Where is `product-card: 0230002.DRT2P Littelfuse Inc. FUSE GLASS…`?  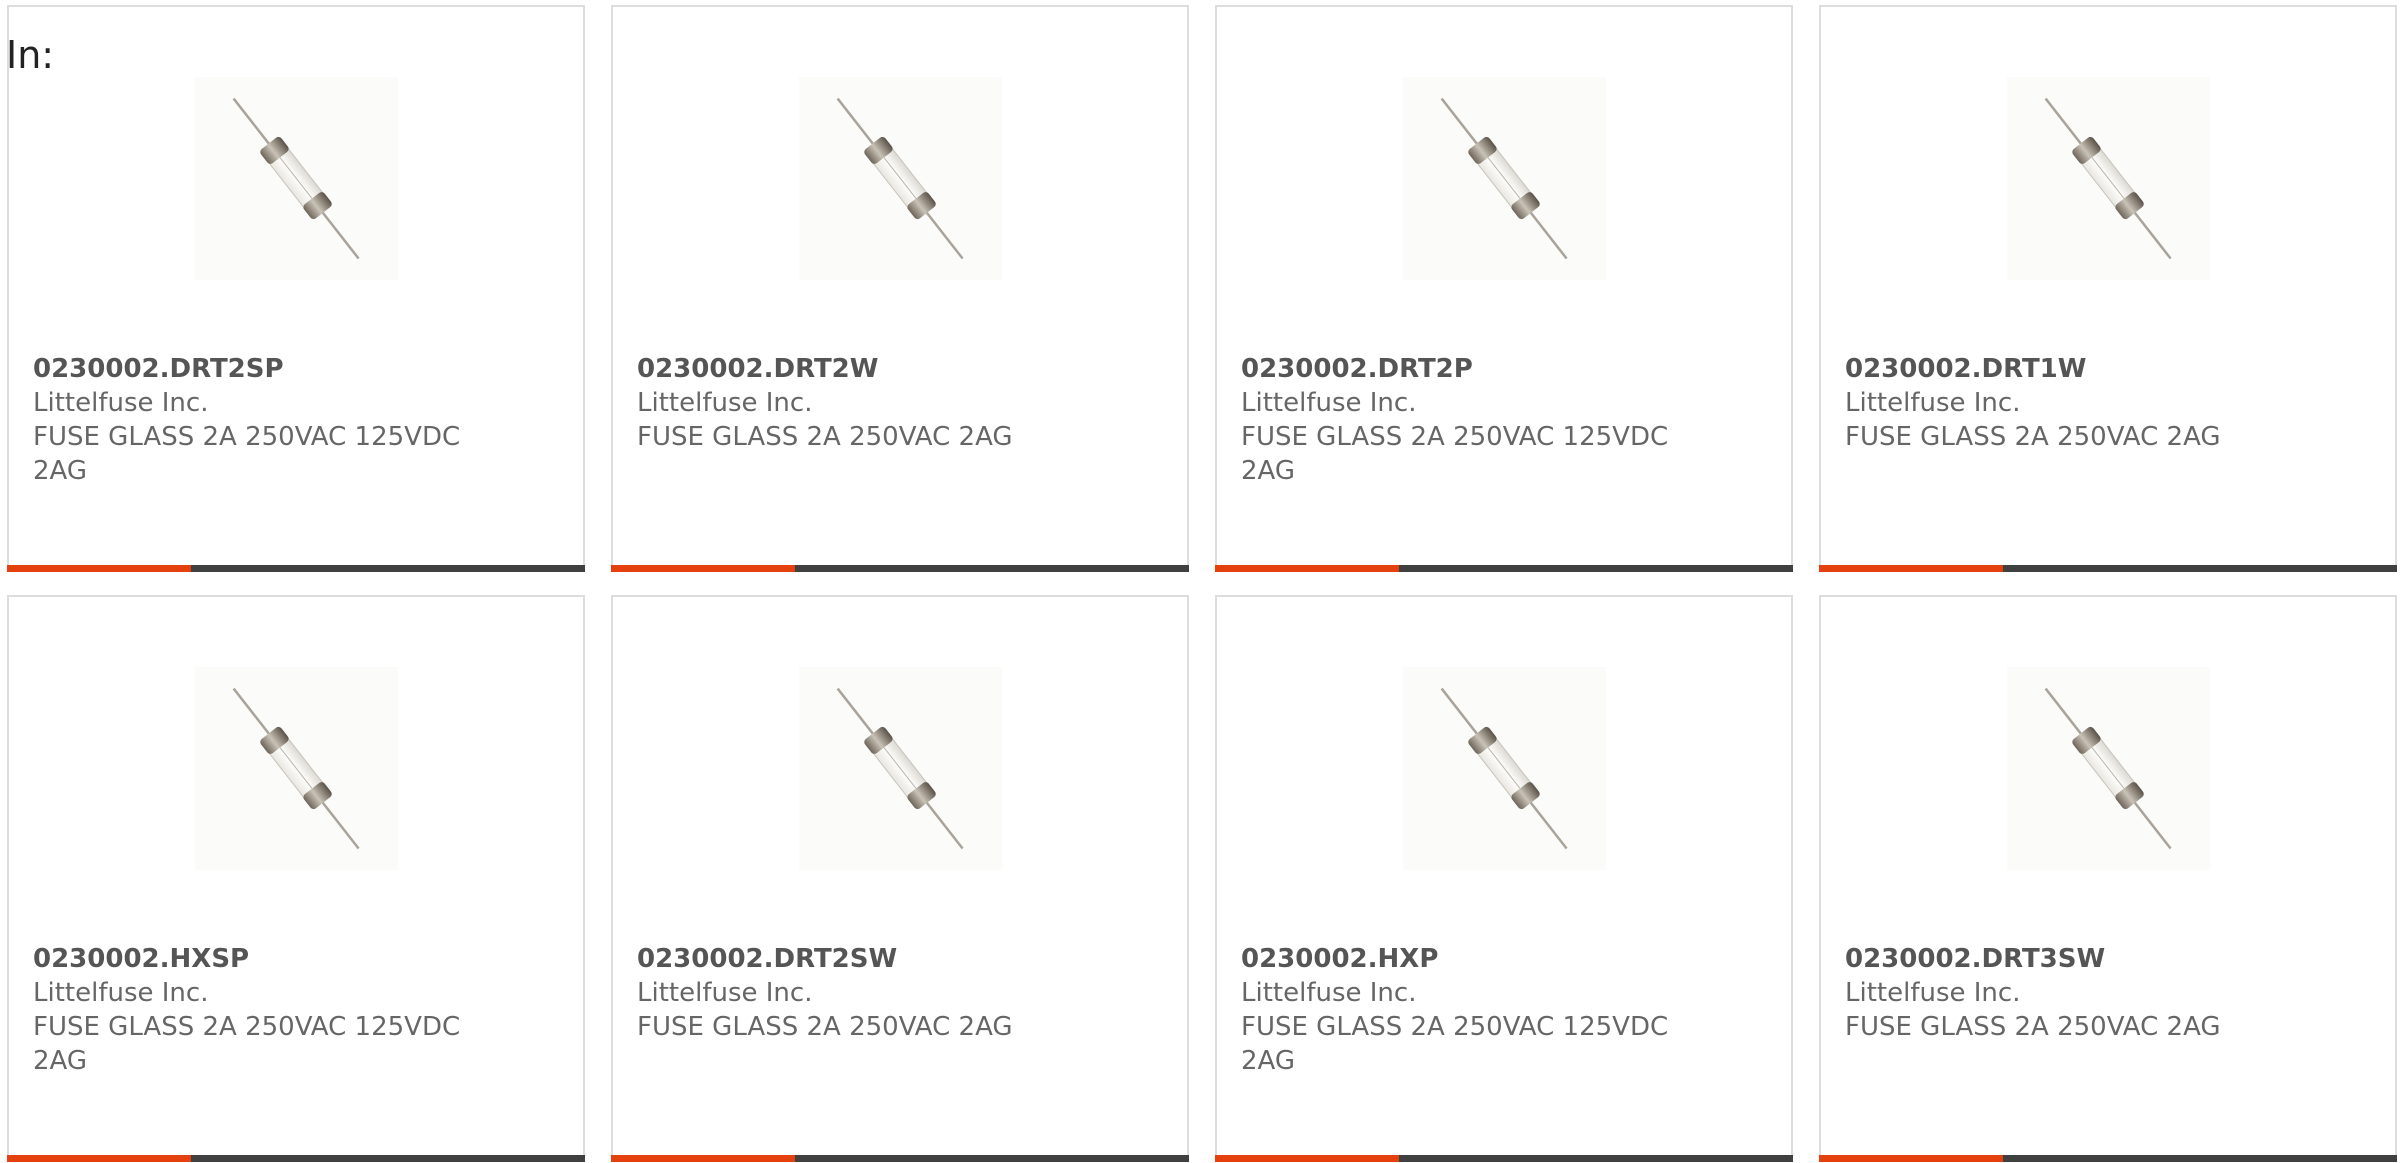 product-card: 0230002.DRT2P Littelfuse Inc. FUSE GLASS… is located at coordinates (1504, 288).